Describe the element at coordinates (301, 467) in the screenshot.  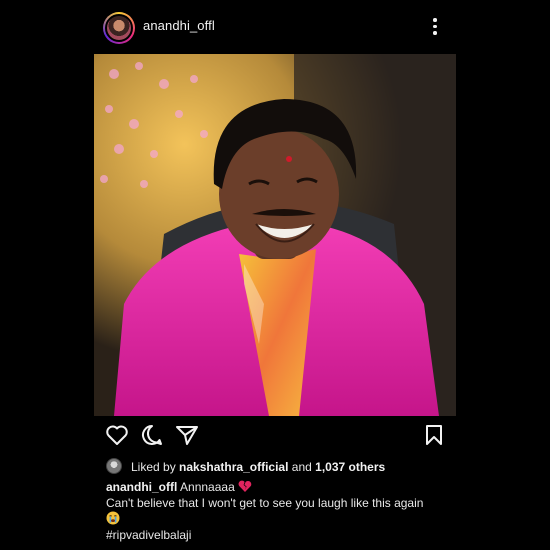
I see `likes-connector: and` at that location.